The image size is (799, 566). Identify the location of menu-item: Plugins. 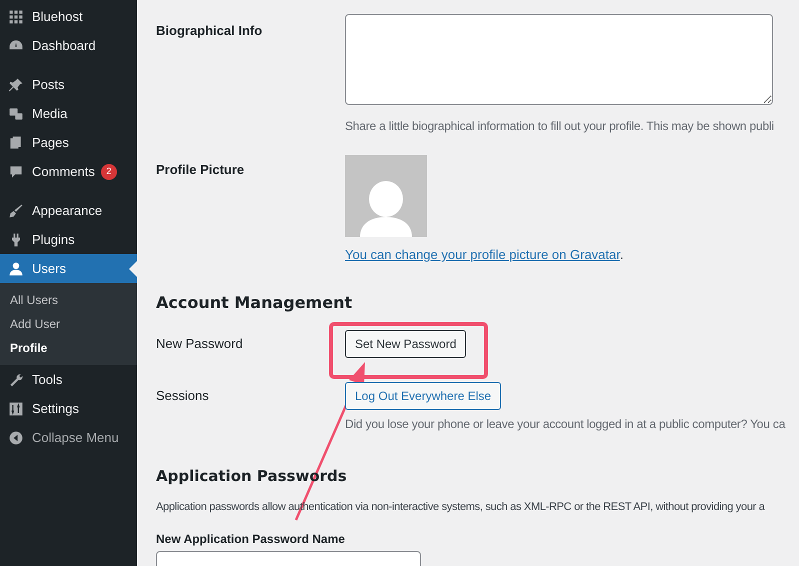
(68, 239).